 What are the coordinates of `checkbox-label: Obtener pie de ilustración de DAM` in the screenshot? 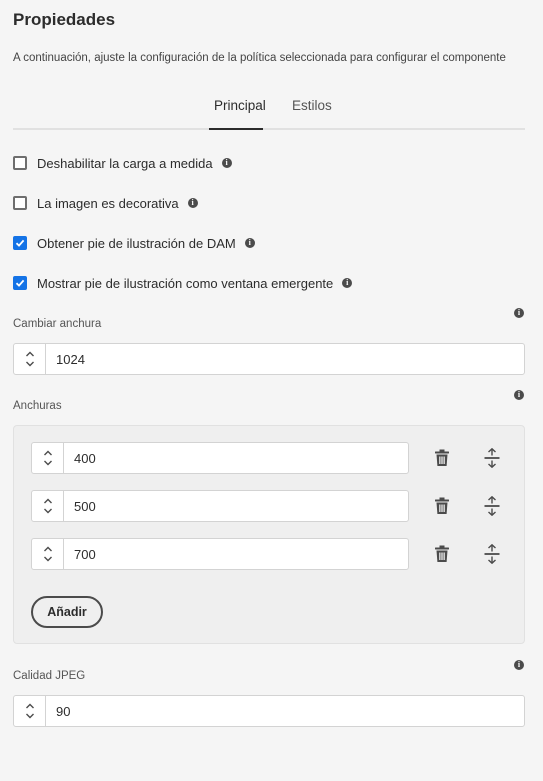 It's located at (136, 243).